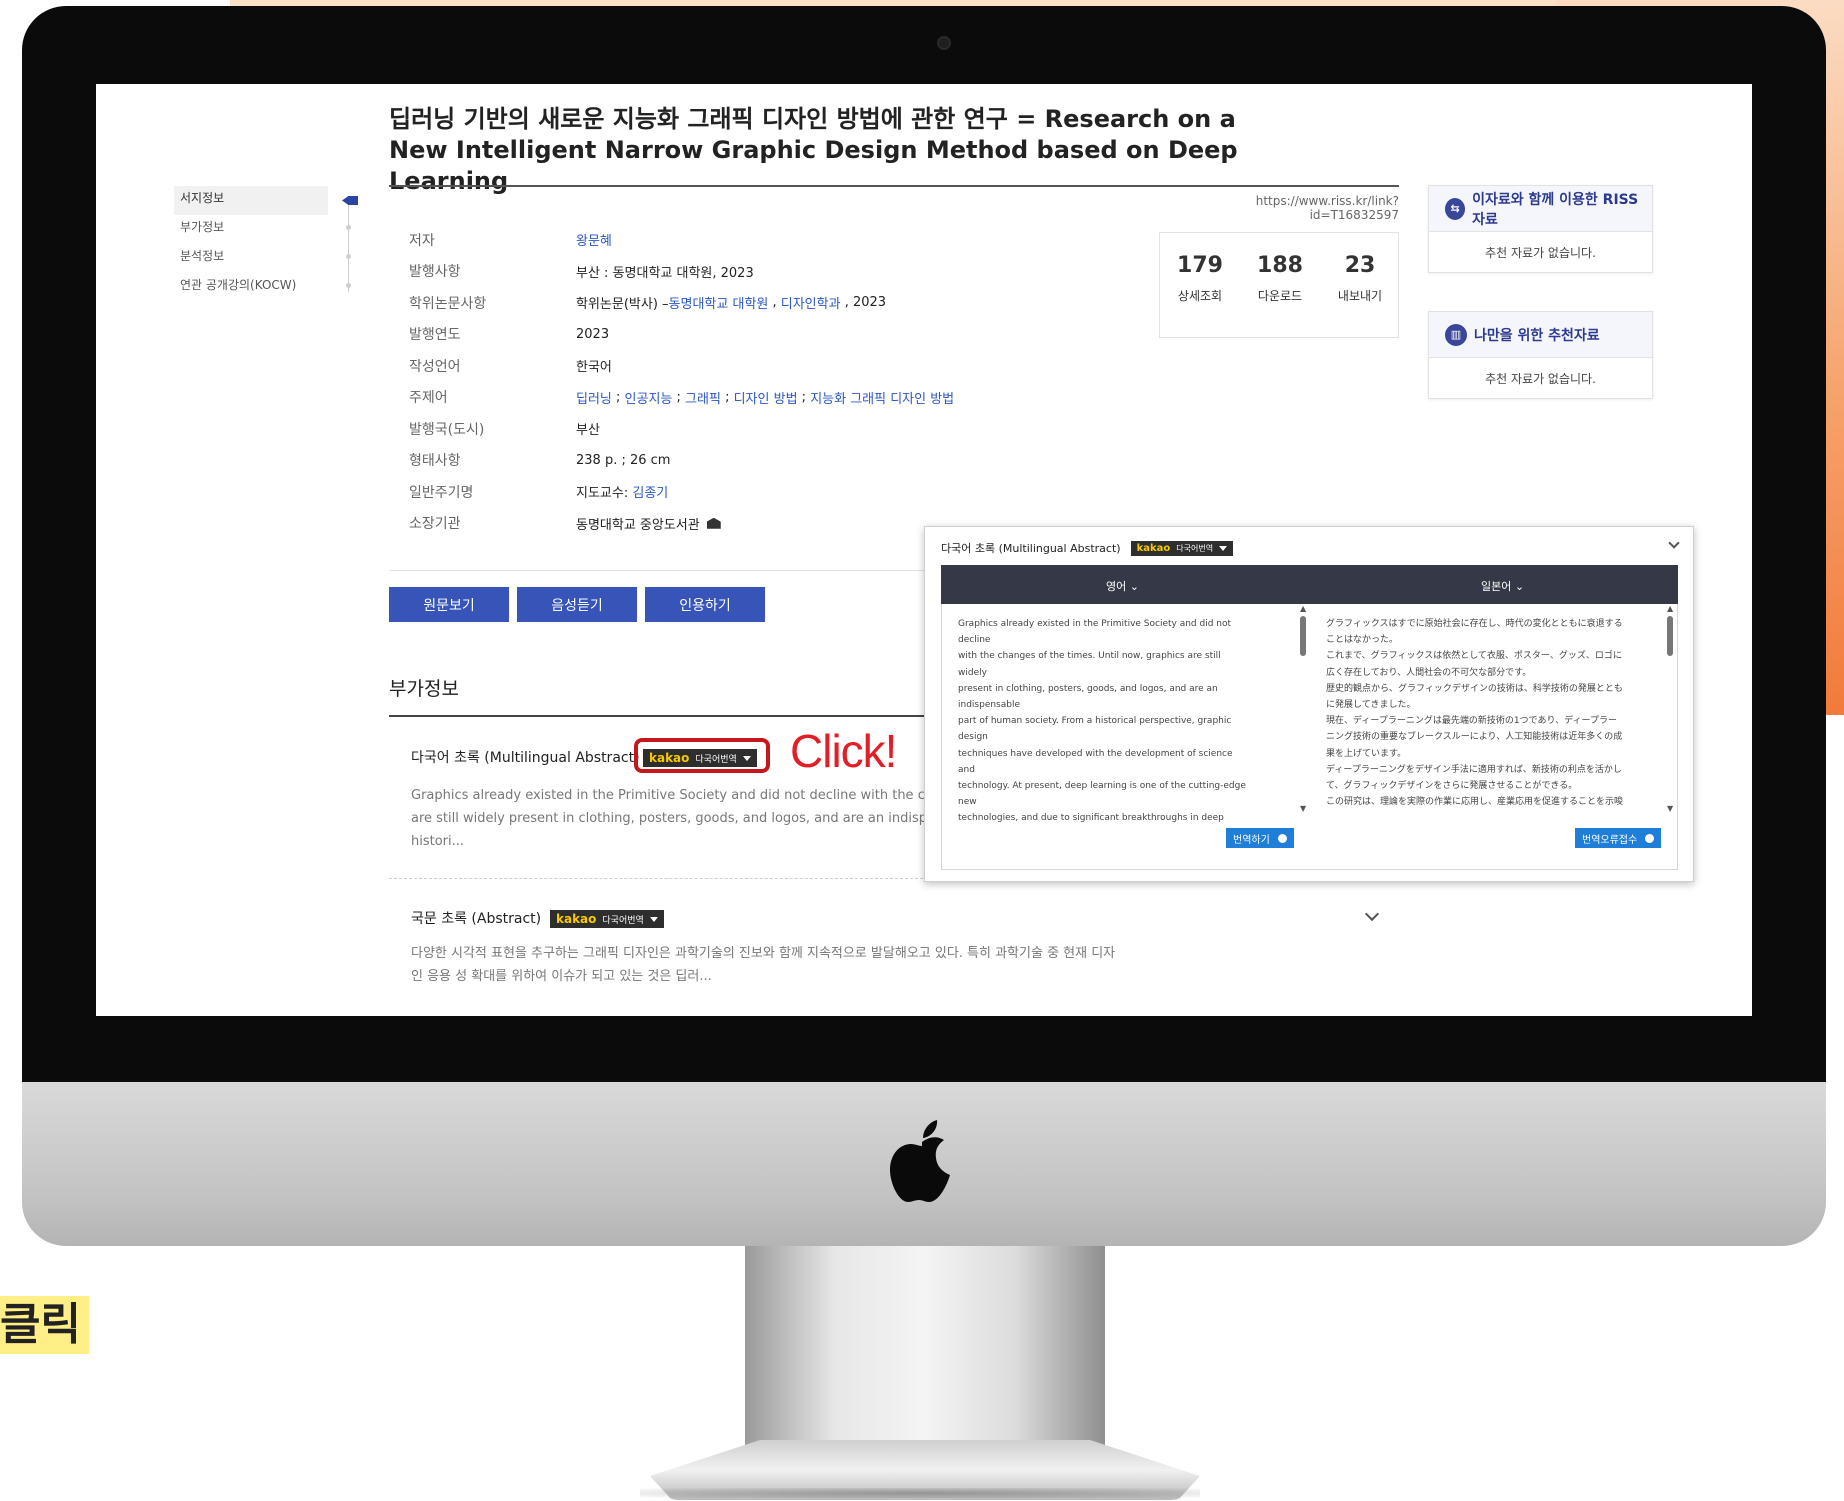  I want to click on source-language-label: 영어, so click(1116, 586).